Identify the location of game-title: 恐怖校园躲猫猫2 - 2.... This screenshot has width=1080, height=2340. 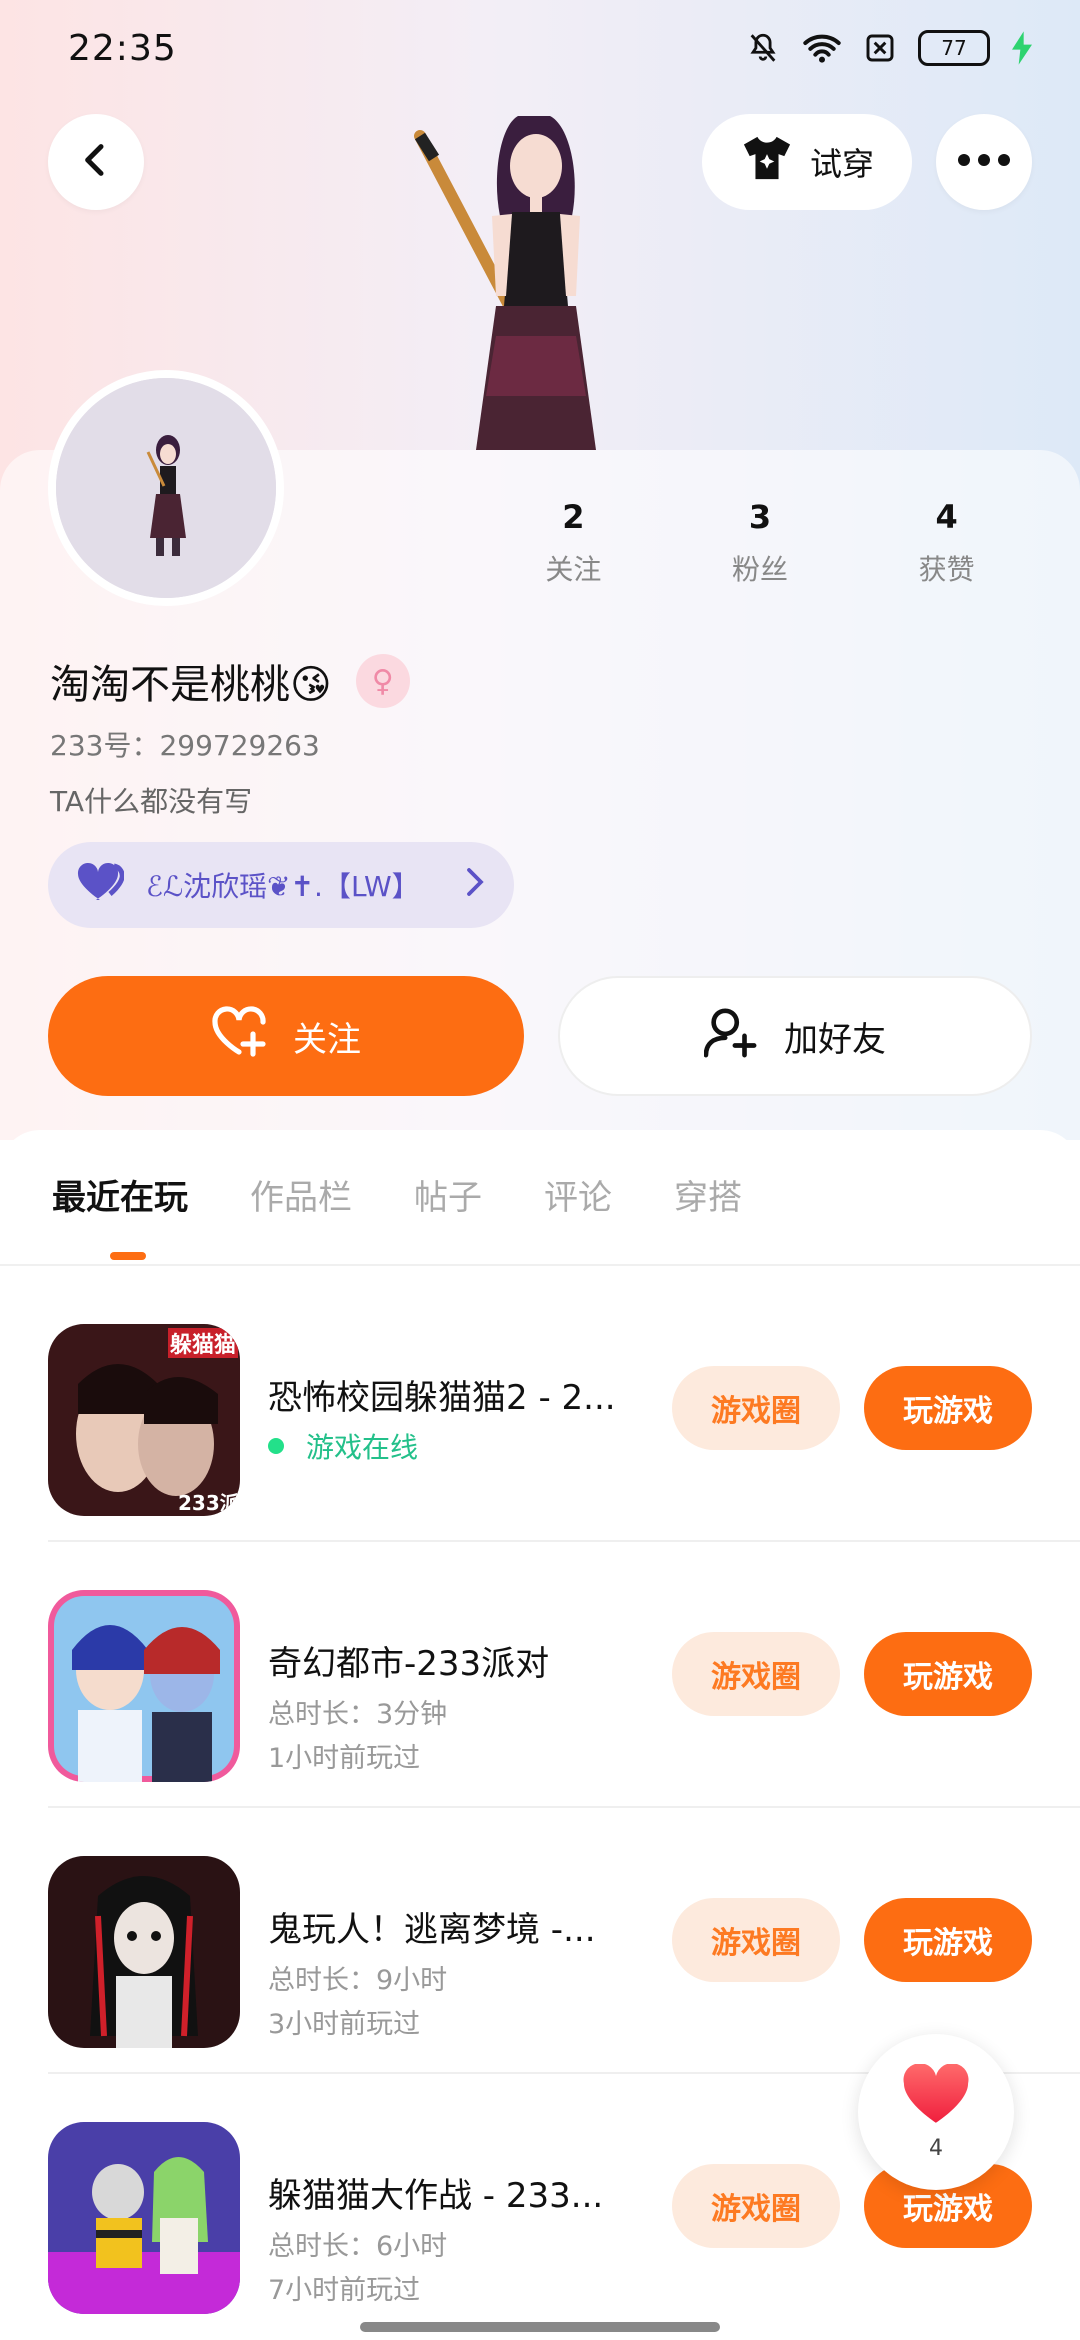
(442, 1398).